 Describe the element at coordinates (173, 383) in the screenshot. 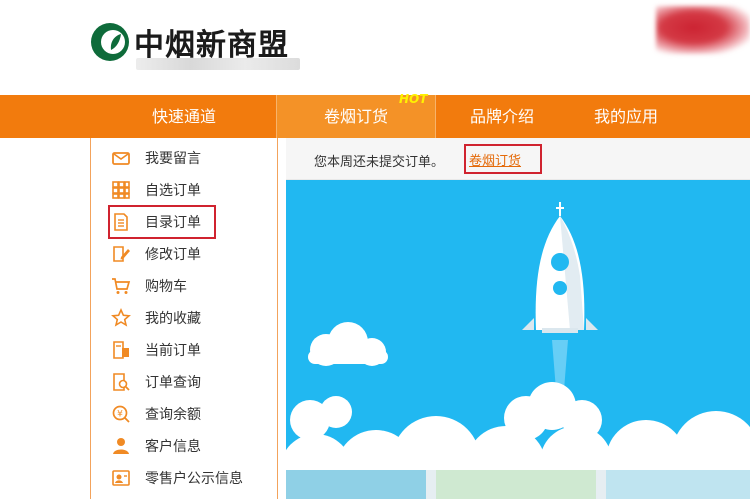

I see `sidebar-item-label: 订单查询` at that location.